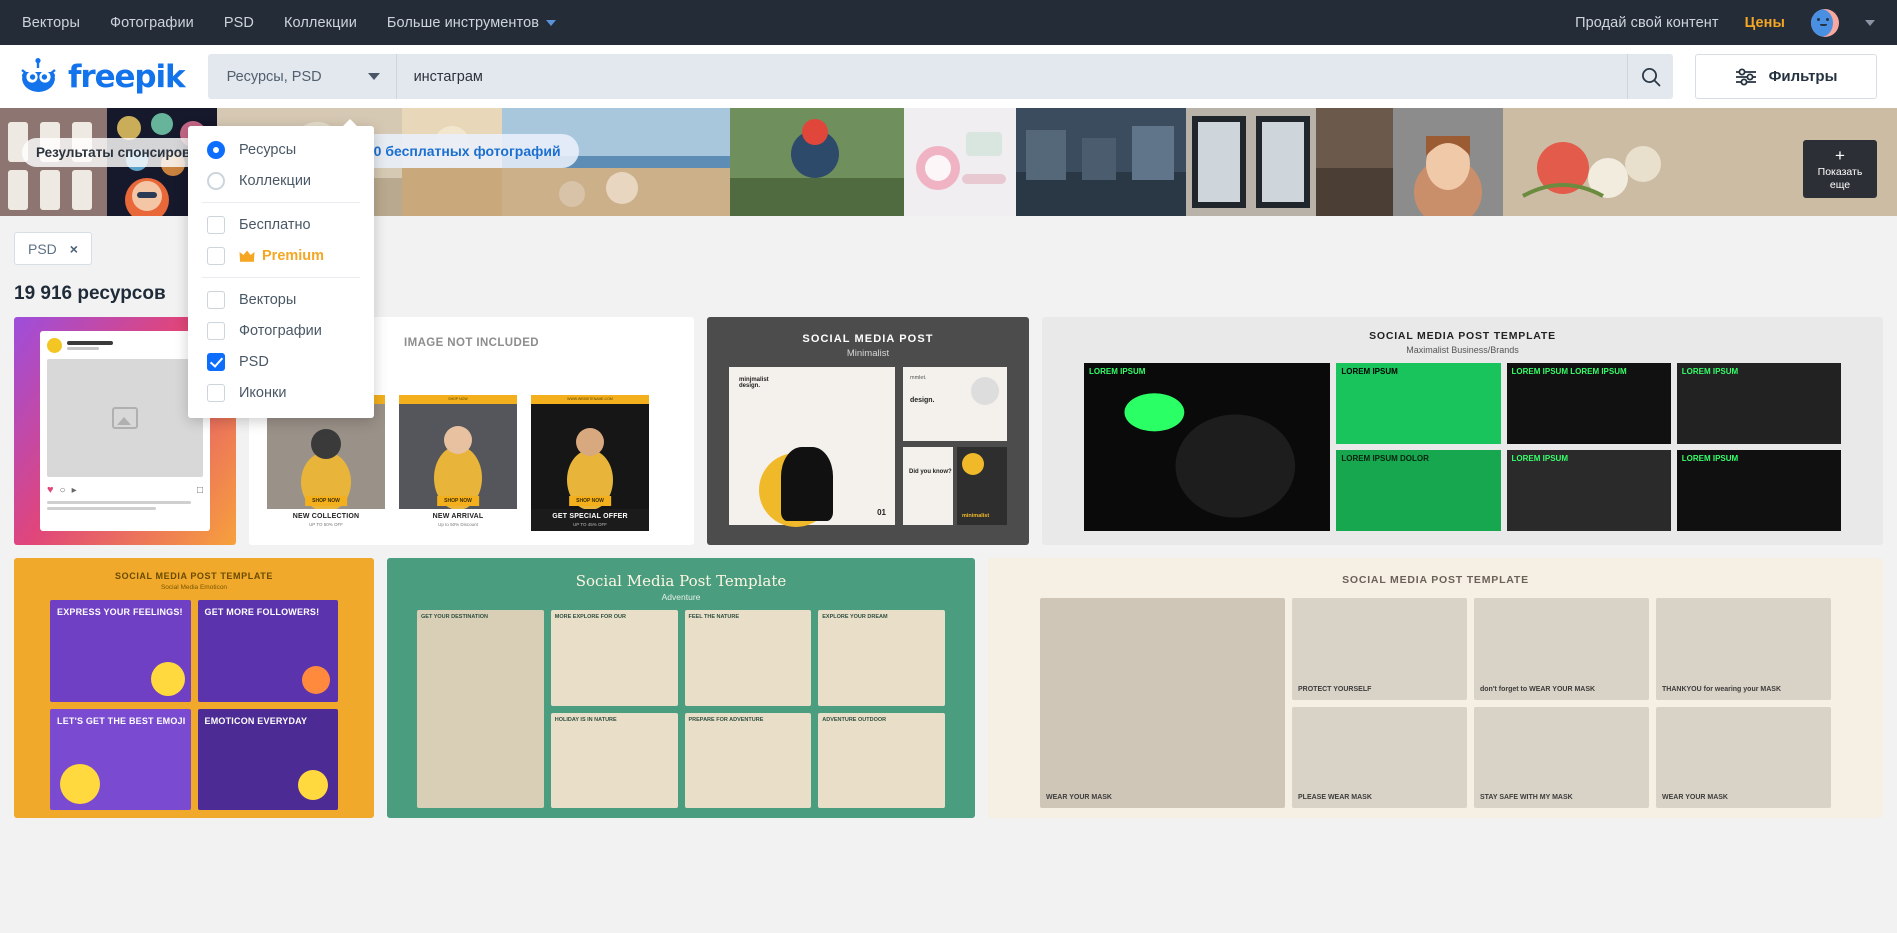 This screenshot has width=1897, height=933. What do you see at coordinates (1588, 403) in the screenshot?
I see `grid-cell: LOREM IPSUM LOREM IPSUM` at bounding box center [1588, 403].